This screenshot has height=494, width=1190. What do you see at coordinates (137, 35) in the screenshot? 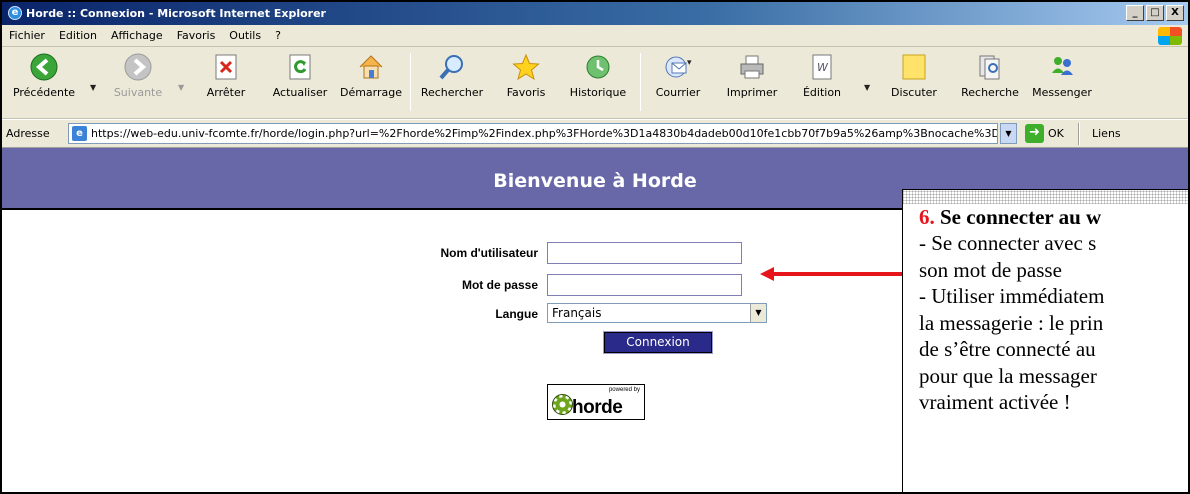
I see `menu-affichage: Affichage` at bounding box center [137, 35].